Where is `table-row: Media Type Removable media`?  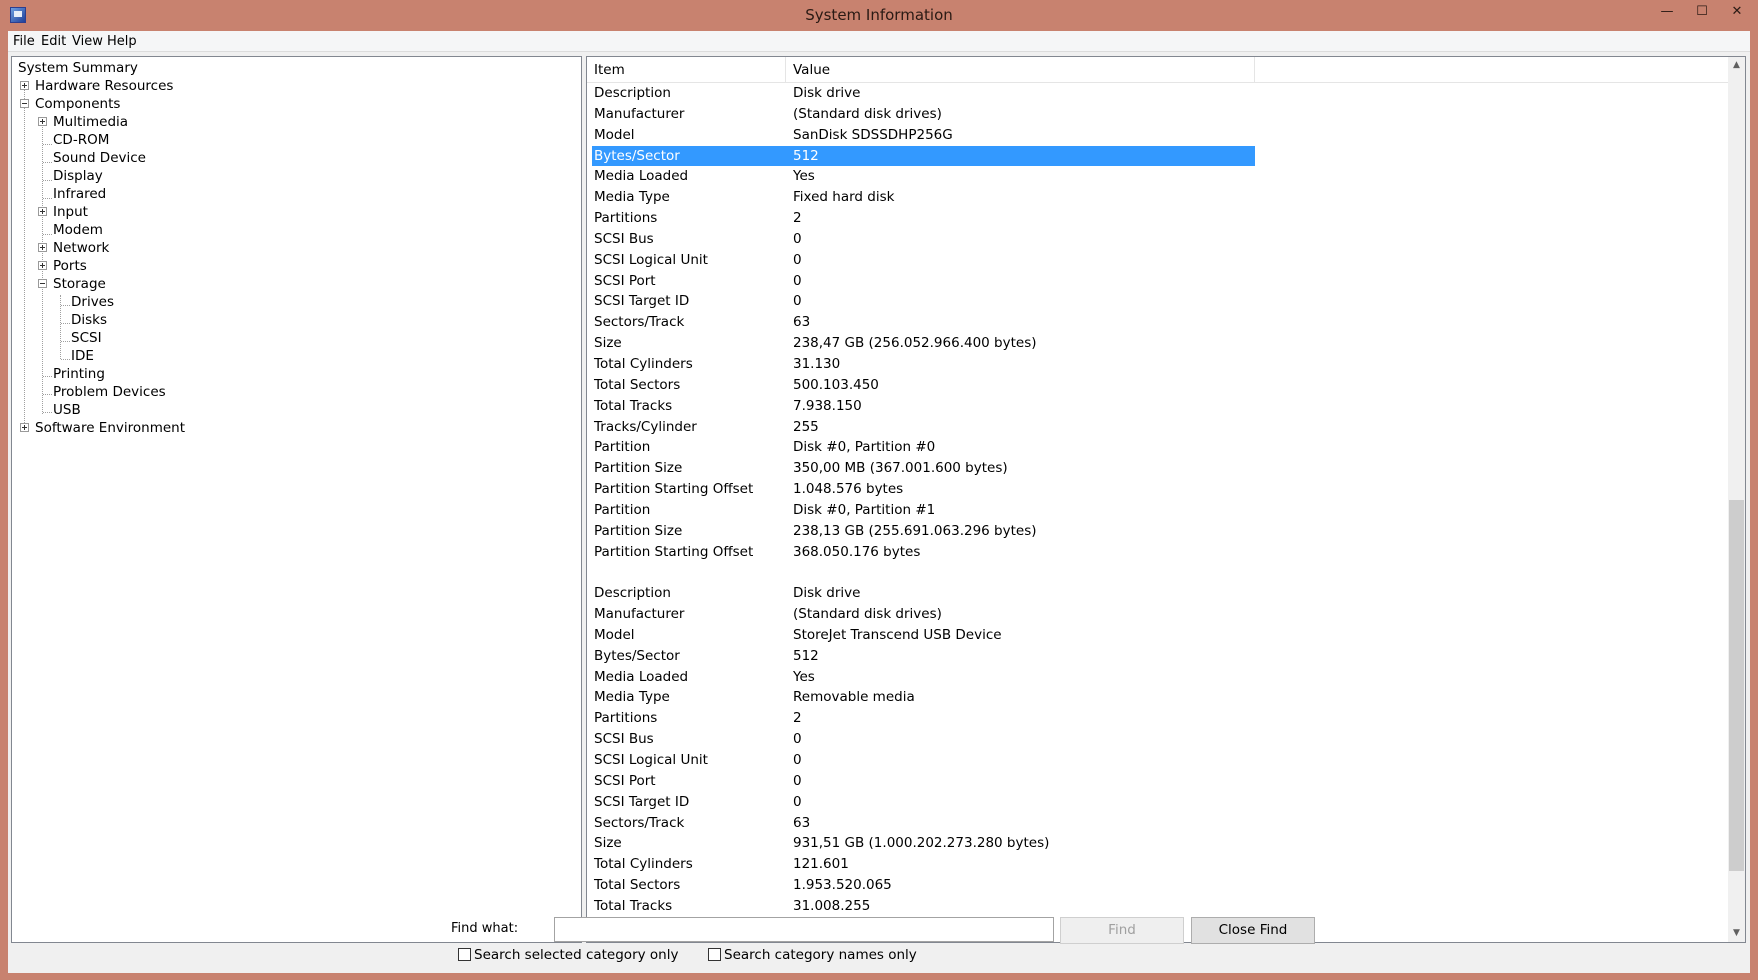 table-row: Media Type Removable media is located at coordinates (1158, 697).